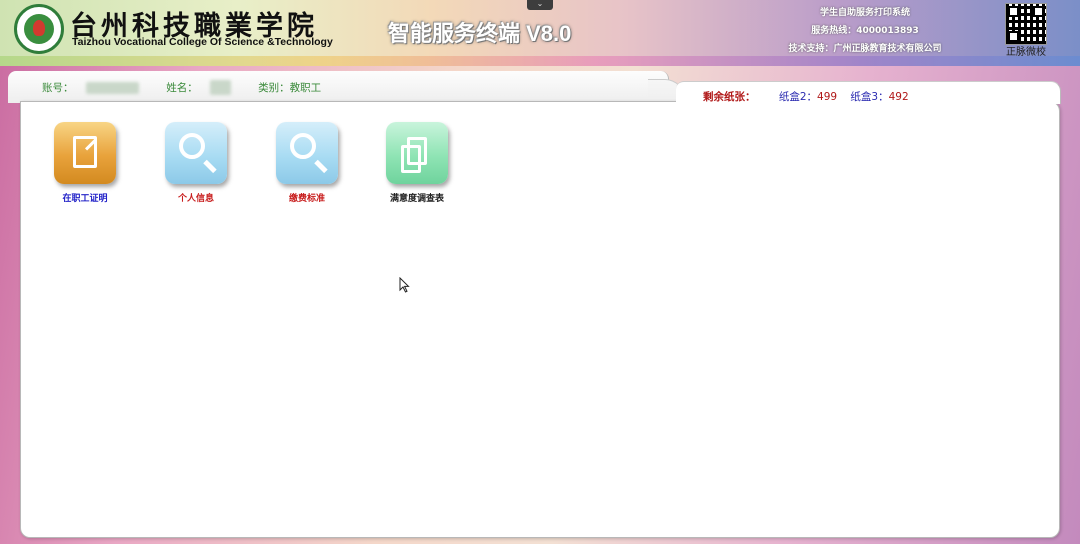  What do you see at coordinates (290, 88) in the screenshot?
I see `category-label: 类别：教职工` at bounding box center [290, 88].